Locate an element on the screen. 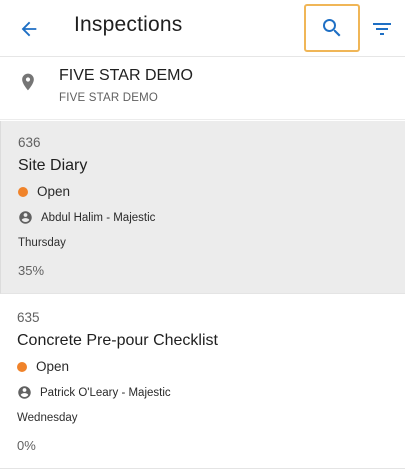 The width and height of the screenshot is (405, 470). inspection-name: Concrete Pre-pour Checklist is located at coordinates (117, 340).